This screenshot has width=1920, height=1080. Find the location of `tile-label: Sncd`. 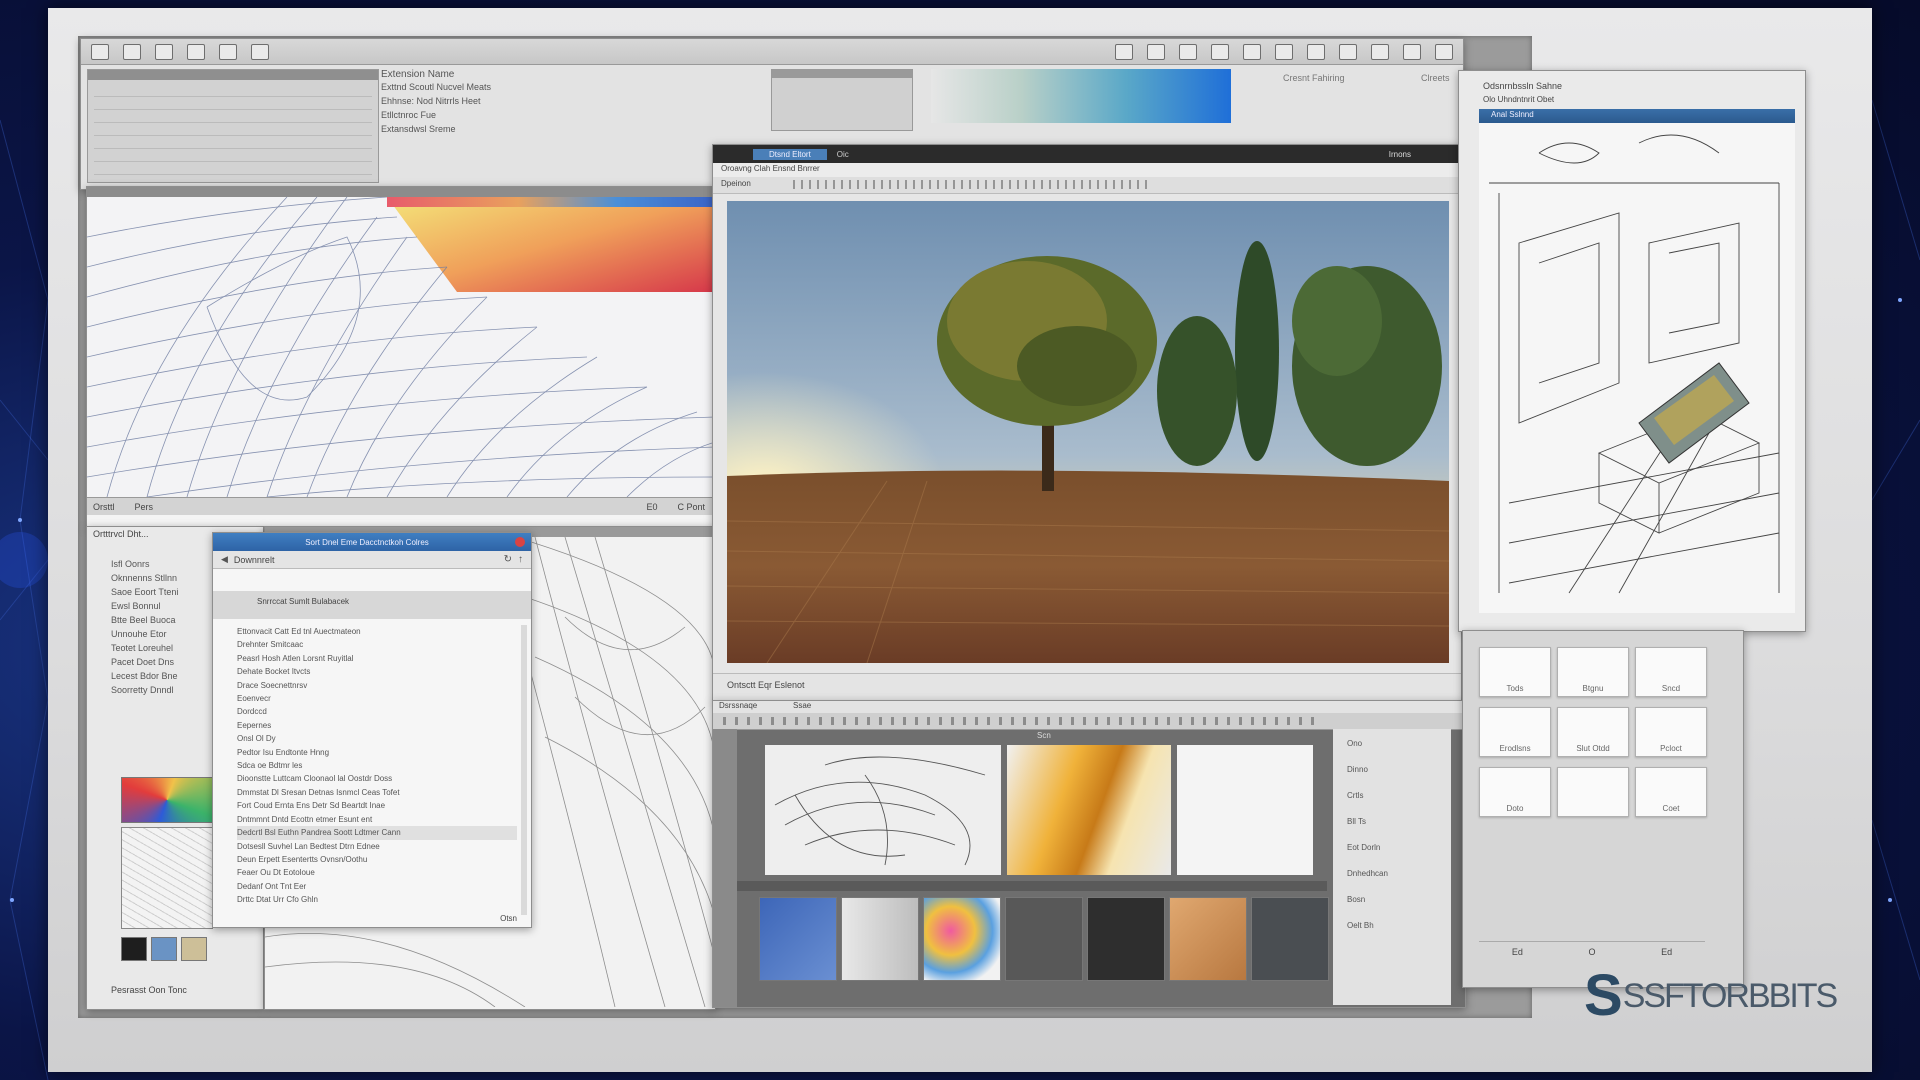

tile-label: Sncd is located at coordinates (1671, 688).